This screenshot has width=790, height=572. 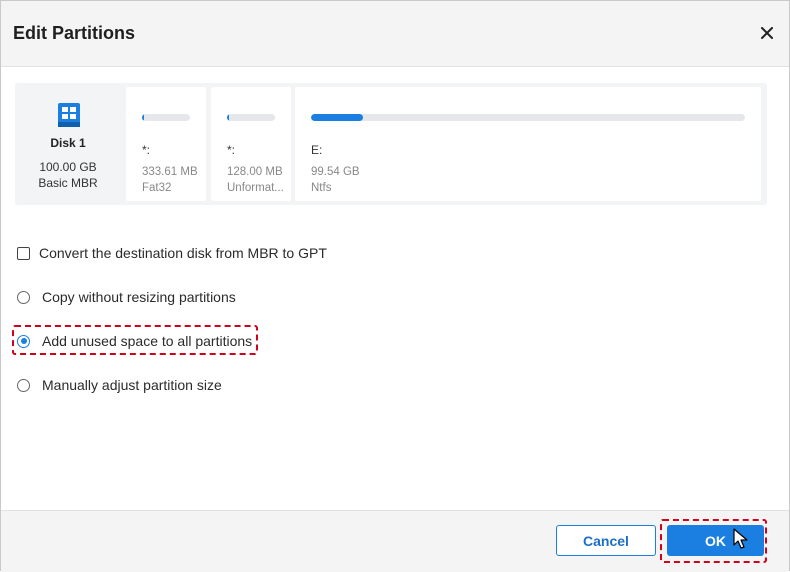 What do you see at coordinates (68, 167) in the screenshot?
I see `disk-size: 100.00 GB` at bounding box center [68, 167].